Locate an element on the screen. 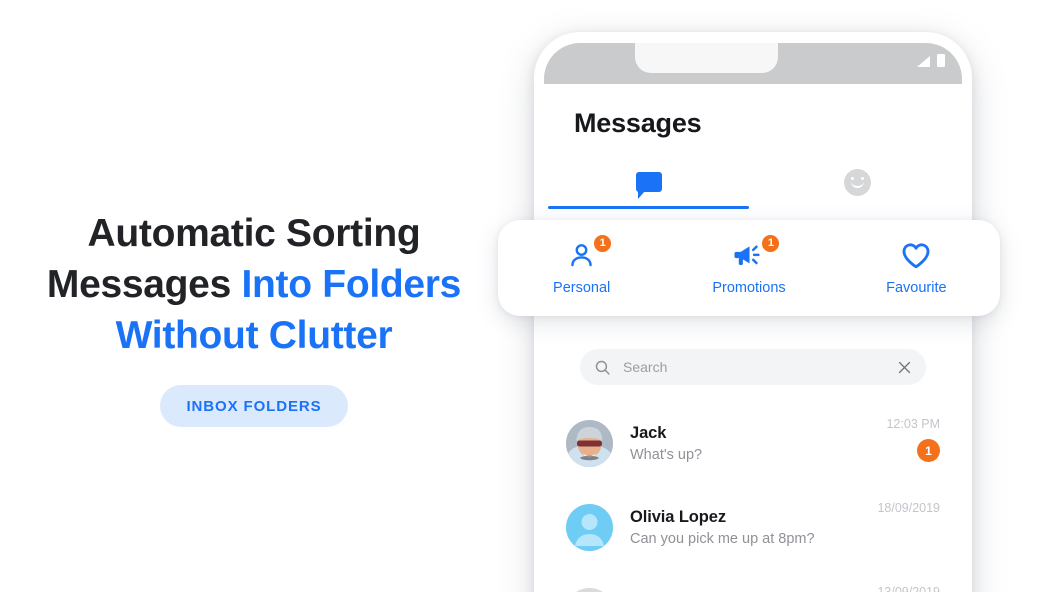  folder-favourite: Favourite is located at coordinates (916, 268).